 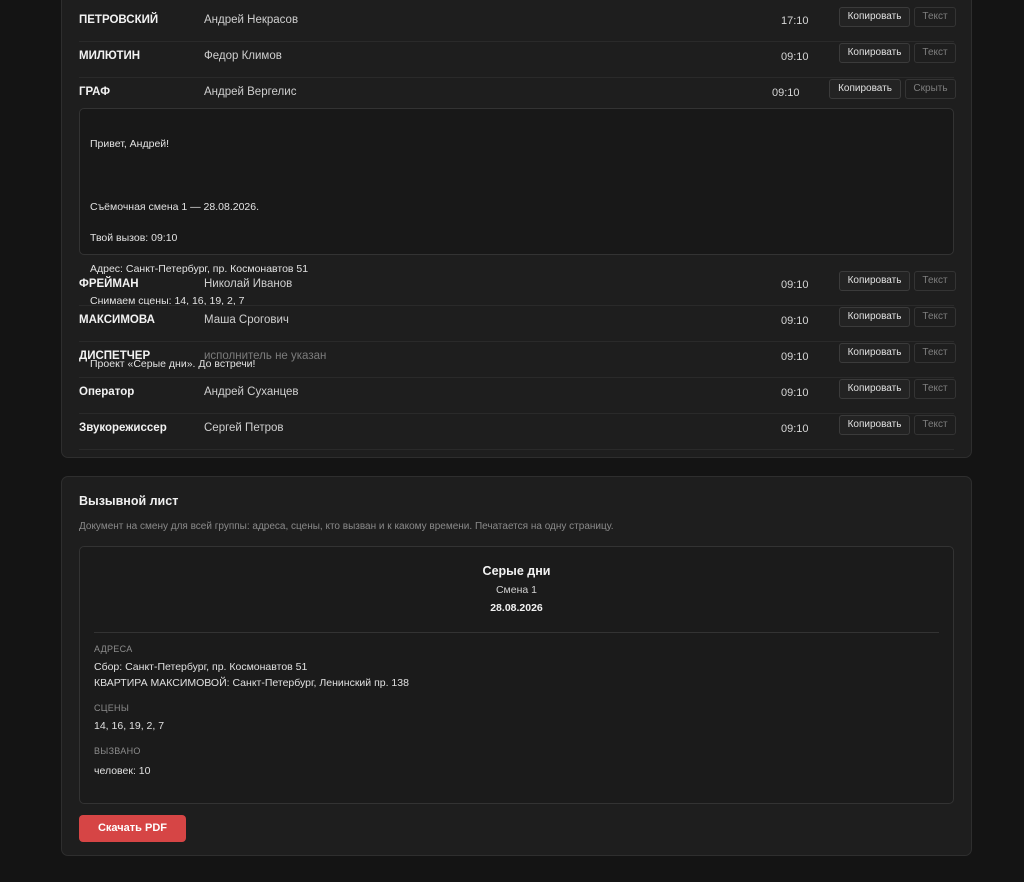 I want to click on actor-name: Маша Срогович, so click(x=246, y=320).